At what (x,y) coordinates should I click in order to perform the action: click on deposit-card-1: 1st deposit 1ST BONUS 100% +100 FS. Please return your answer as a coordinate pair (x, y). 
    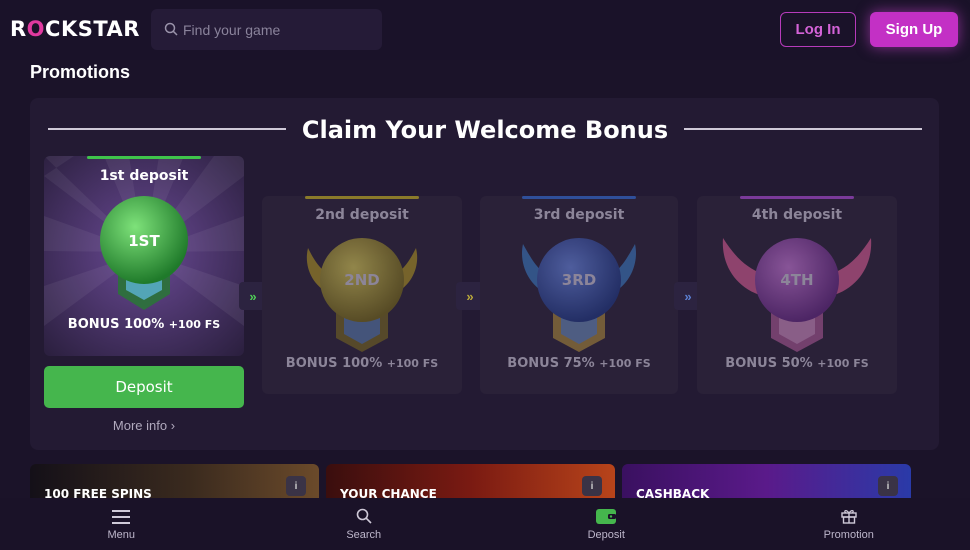
    Looking at the image, I should click on (144, 256).